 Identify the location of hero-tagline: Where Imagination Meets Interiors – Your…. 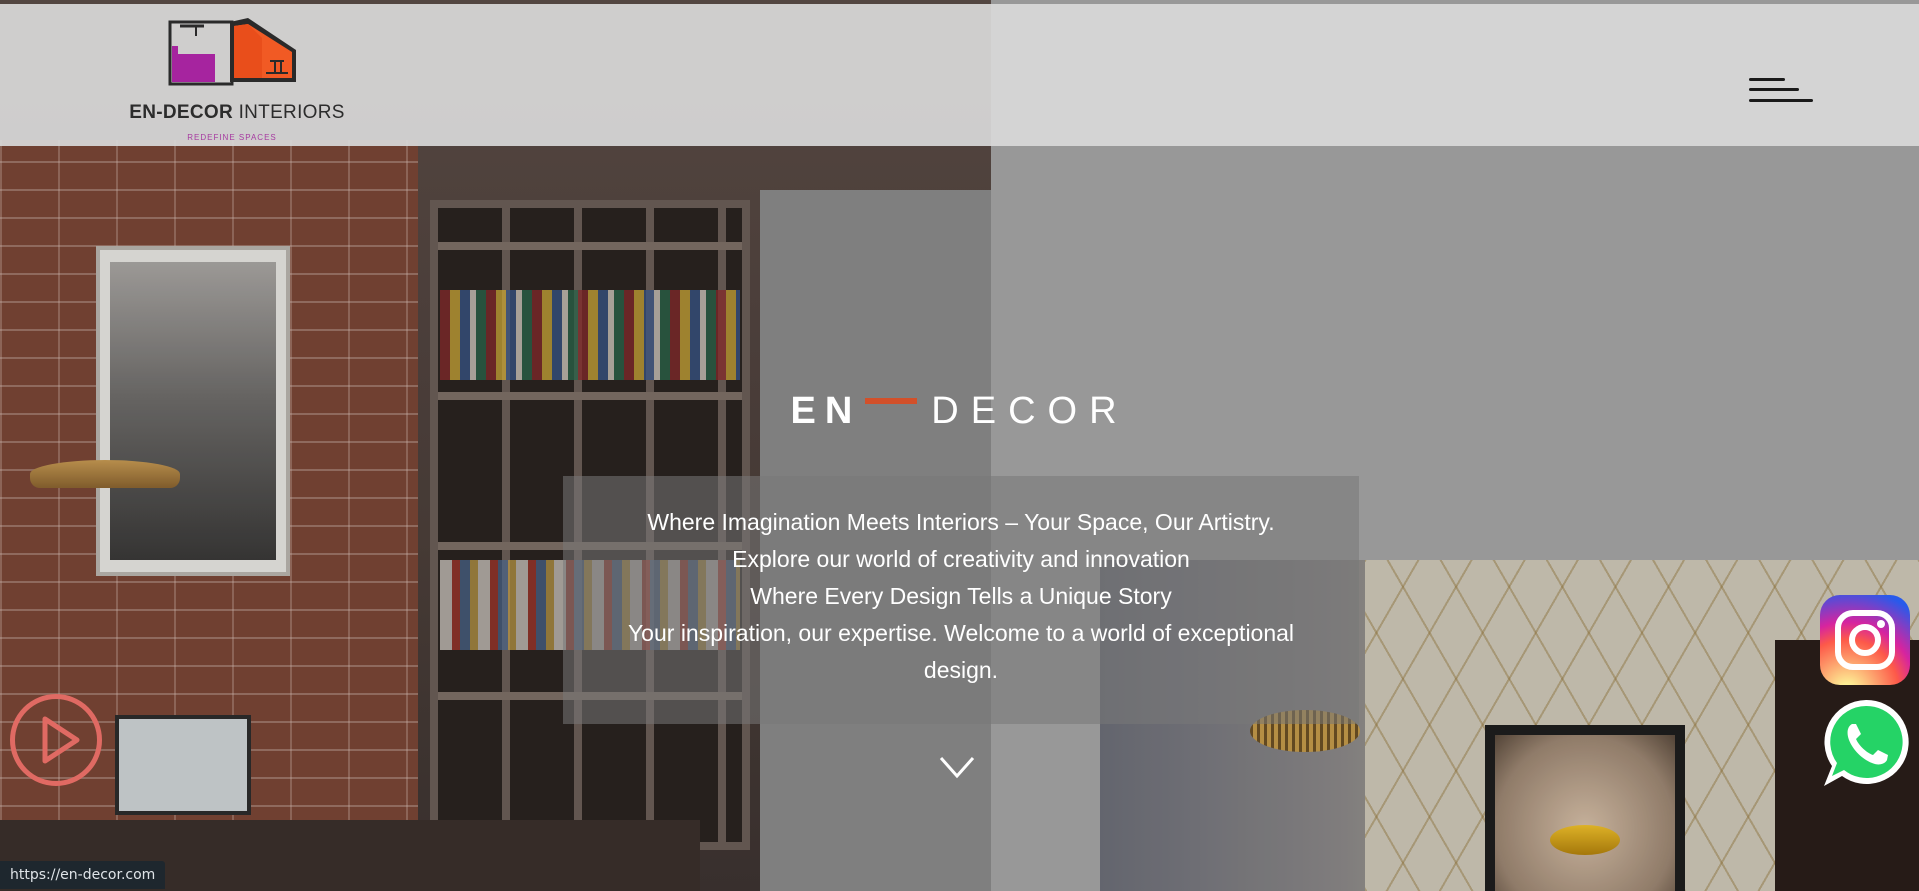
(961, 596).